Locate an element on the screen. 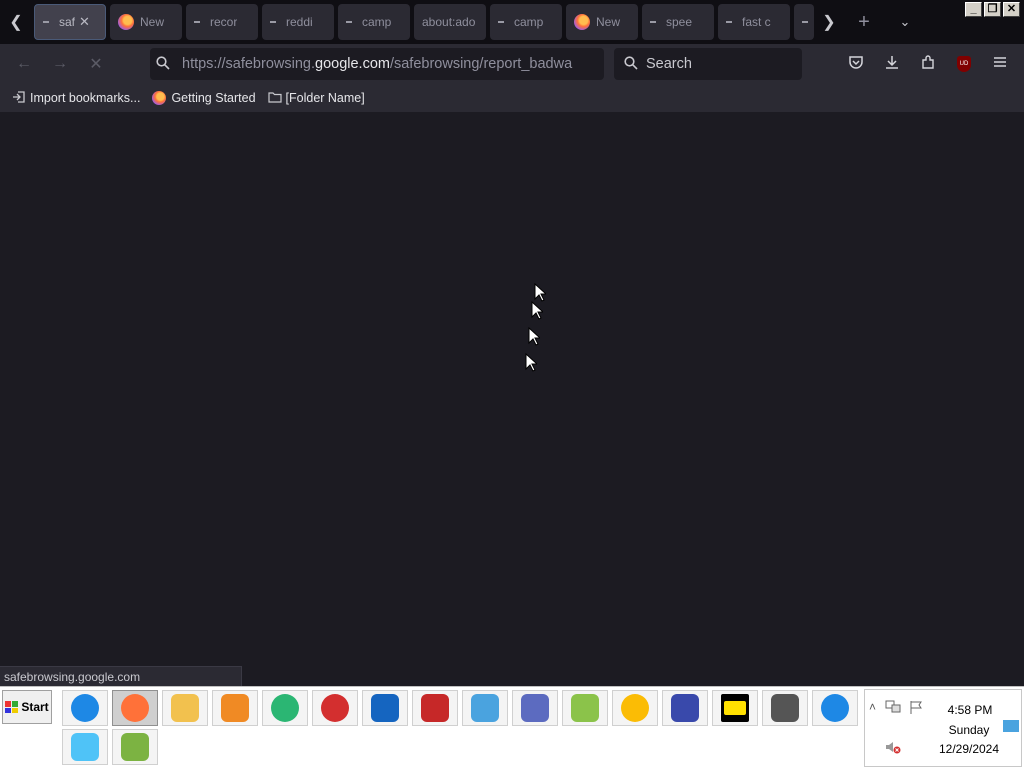 Image resolution: width=1024 pixels, height=768 pixels. taskbar-app-3d-box is located at coordinates (135, 747).